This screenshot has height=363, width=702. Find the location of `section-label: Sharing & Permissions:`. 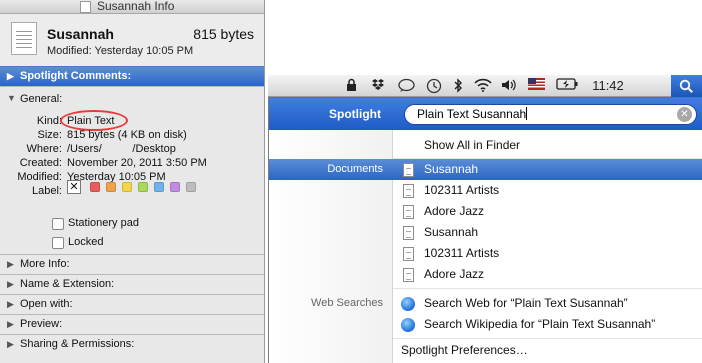

section-label: Sharing & Permissions: is located at coordinates (77, 344).